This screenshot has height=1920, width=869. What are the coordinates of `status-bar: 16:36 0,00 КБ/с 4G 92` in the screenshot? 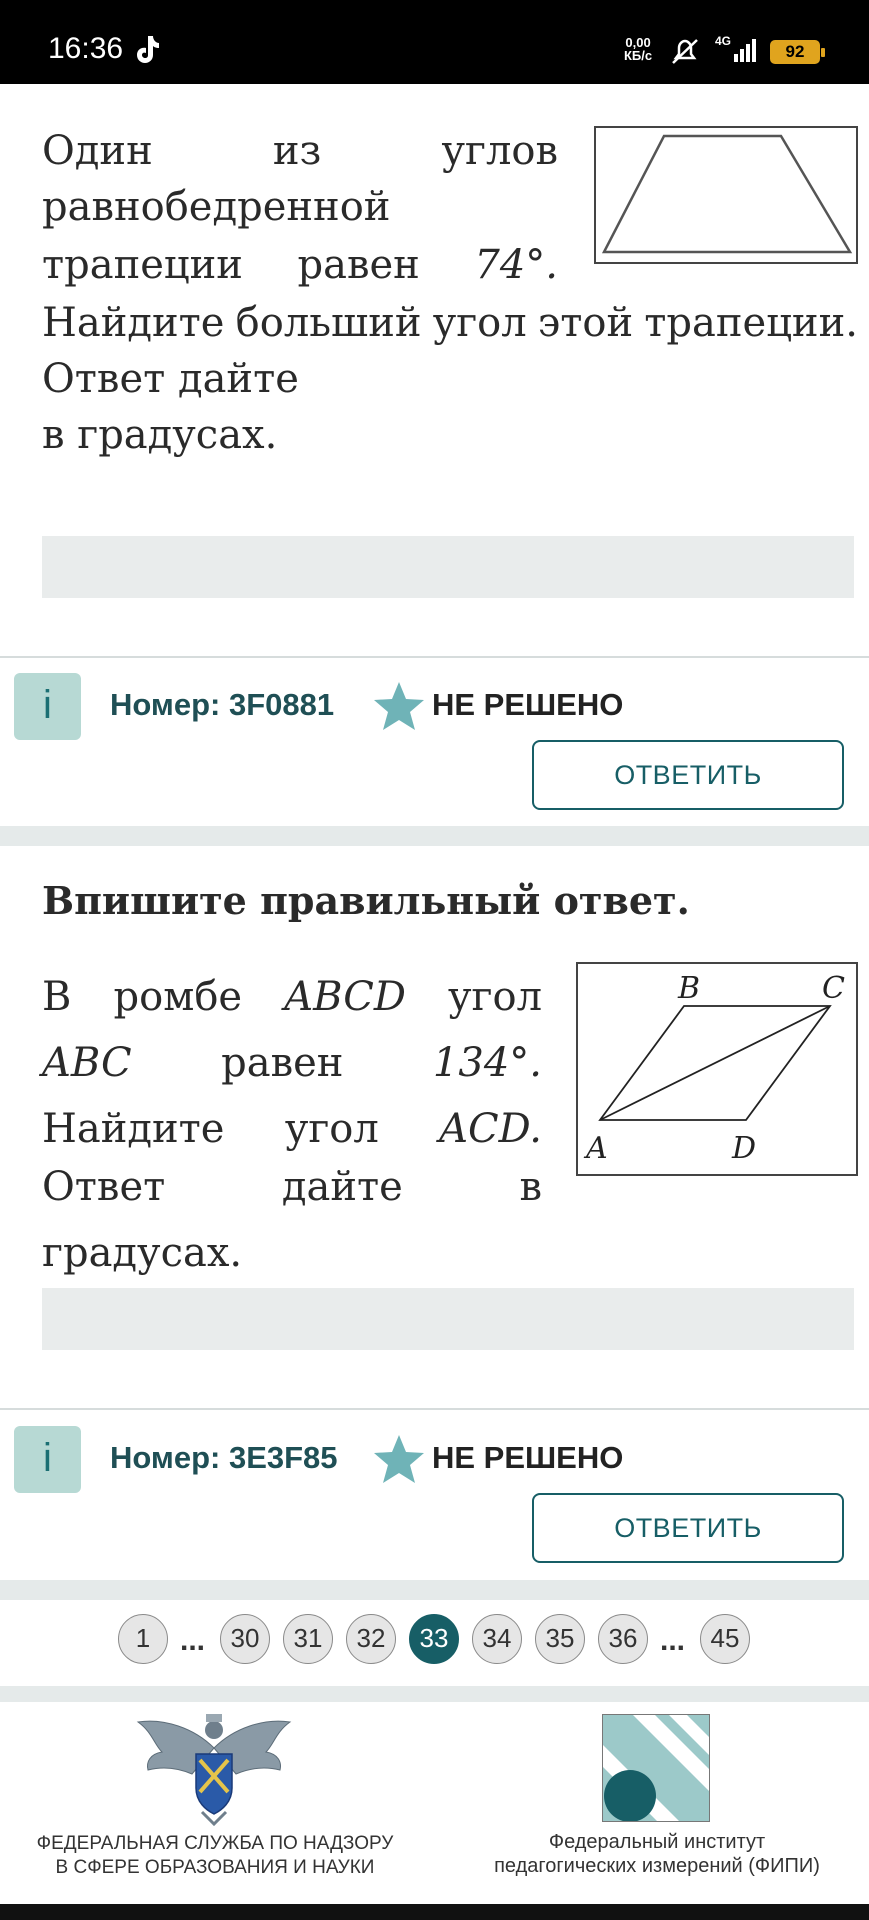 It's located at (434, 42).